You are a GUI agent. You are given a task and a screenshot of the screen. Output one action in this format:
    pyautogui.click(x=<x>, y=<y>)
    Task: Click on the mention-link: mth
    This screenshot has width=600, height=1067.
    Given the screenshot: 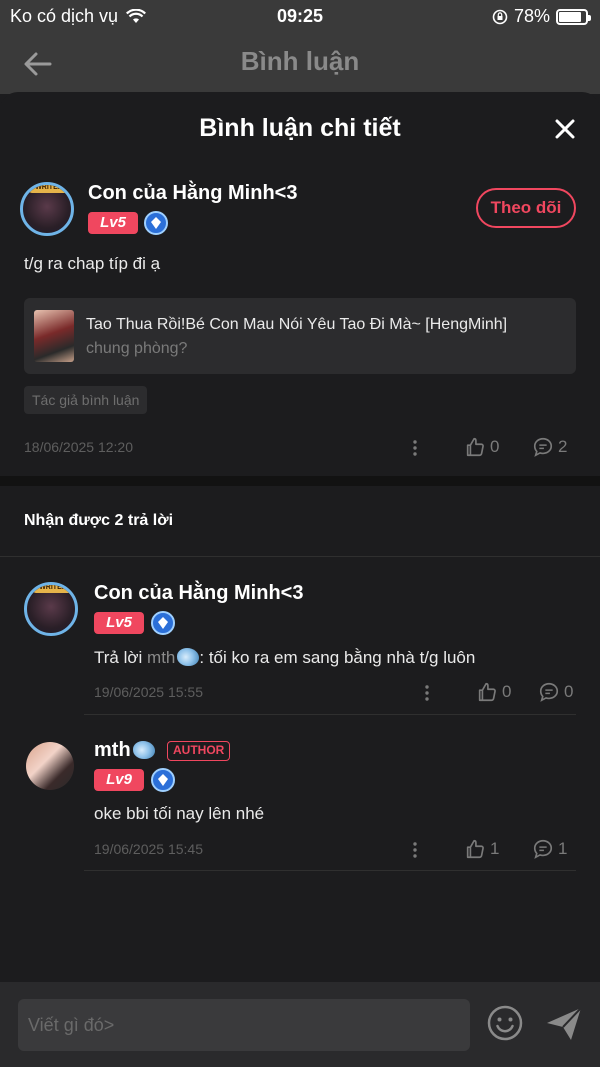 What is the action you would take?
    pyautogui.click(x=161, y=657)
    